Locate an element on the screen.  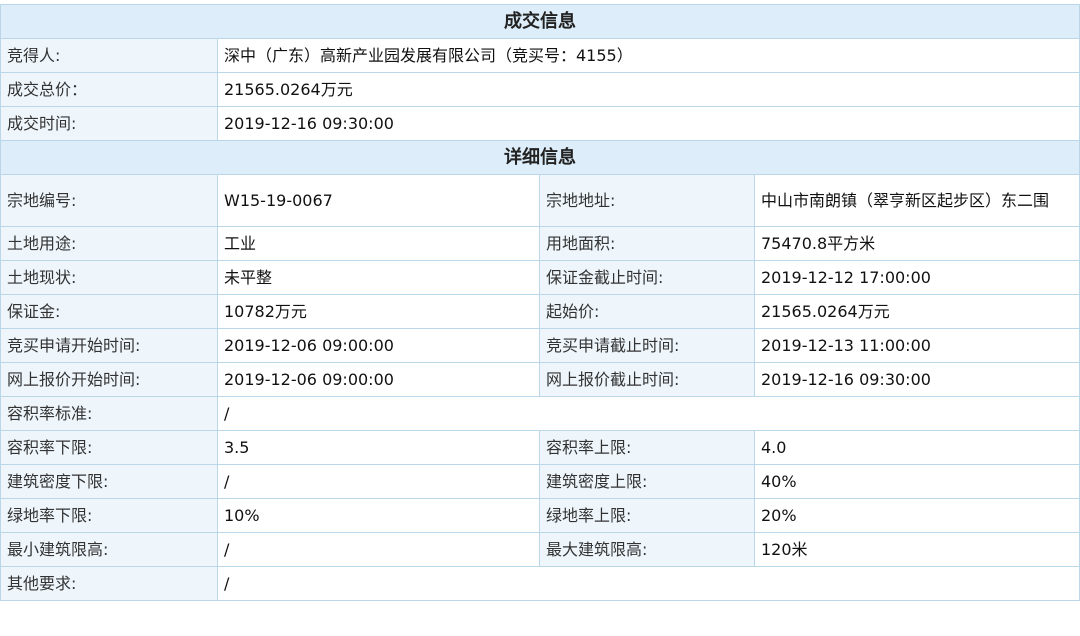
start-price-value: 21565.0264万元 is located at coordinates (917, 311).